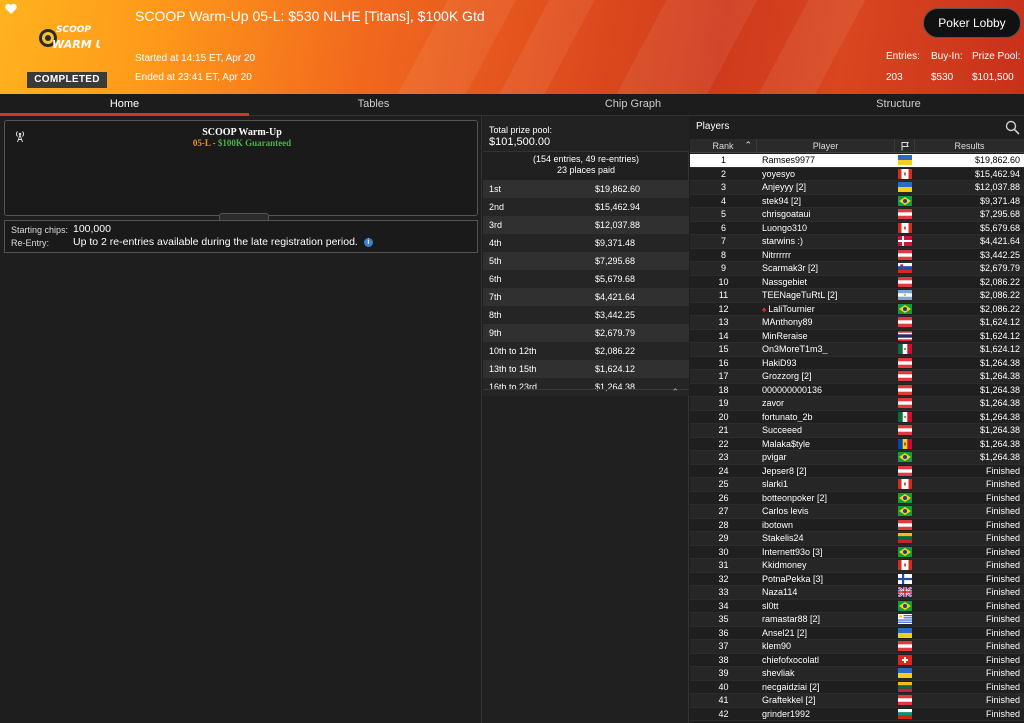  I want to click on player-row: 30 Internett93o [3] Finished, so click(857, 552).